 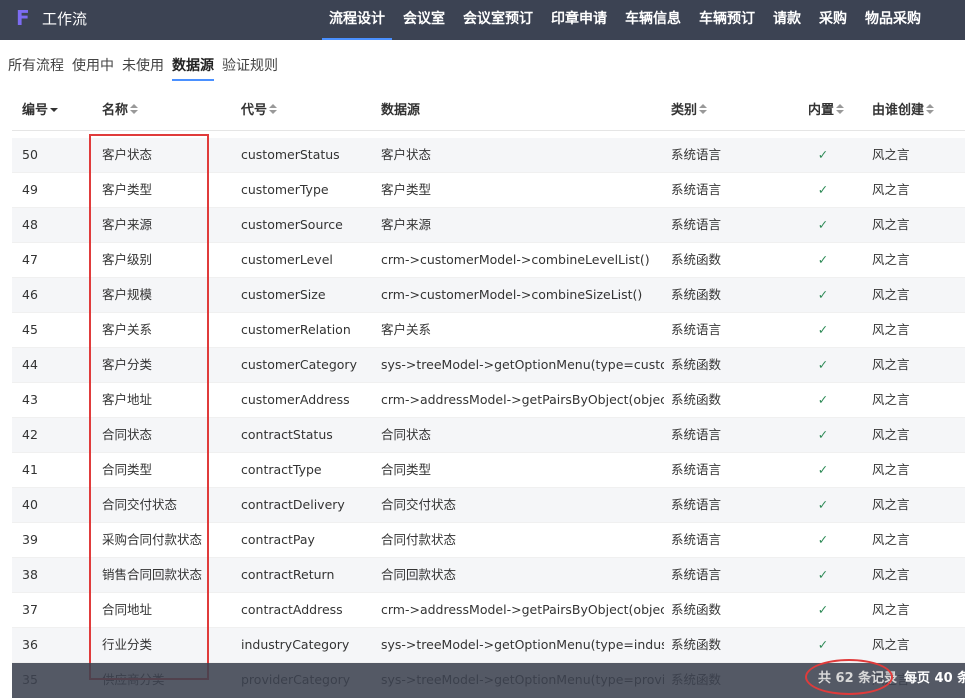 I want to click on table-row: 45 客户关系 customerRelation 客户关系 系统语言 ✓ 风之言, so click(x=488, y=330).